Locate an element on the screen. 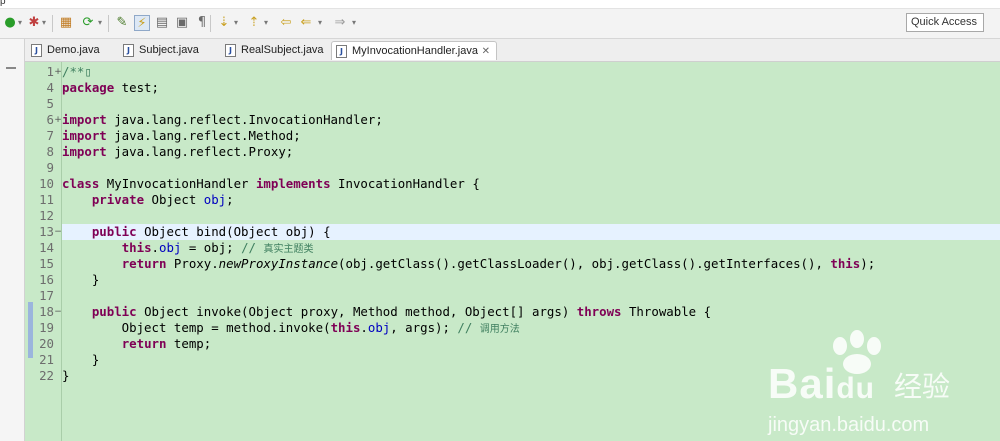 Image resolution: width=1000 pixels, height=441 pixels. code-line: this.obj = obj; // 真实主题类 is located at coordinates (188, 248).